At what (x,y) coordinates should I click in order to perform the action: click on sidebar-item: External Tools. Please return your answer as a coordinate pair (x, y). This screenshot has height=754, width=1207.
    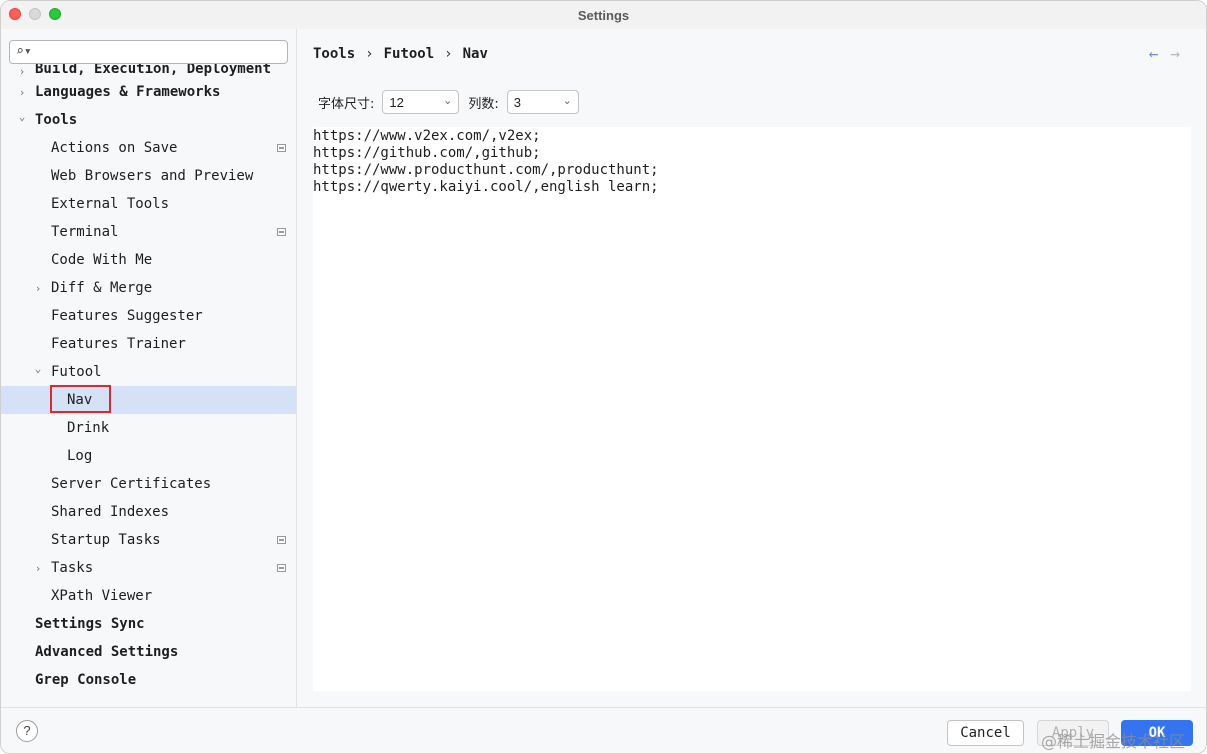
    Looking at the image, I should click on (148, 204).